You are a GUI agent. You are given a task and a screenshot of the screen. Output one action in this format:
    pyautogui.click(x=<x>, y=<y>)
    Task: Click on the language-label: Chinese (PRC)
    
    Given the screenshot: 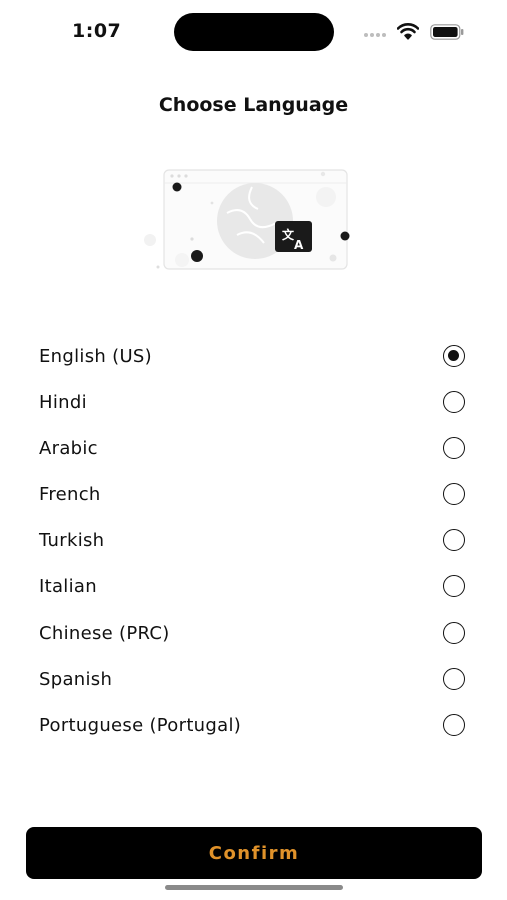 What is the action you would take?
    pyautogui.click(x=104, y=633)
    